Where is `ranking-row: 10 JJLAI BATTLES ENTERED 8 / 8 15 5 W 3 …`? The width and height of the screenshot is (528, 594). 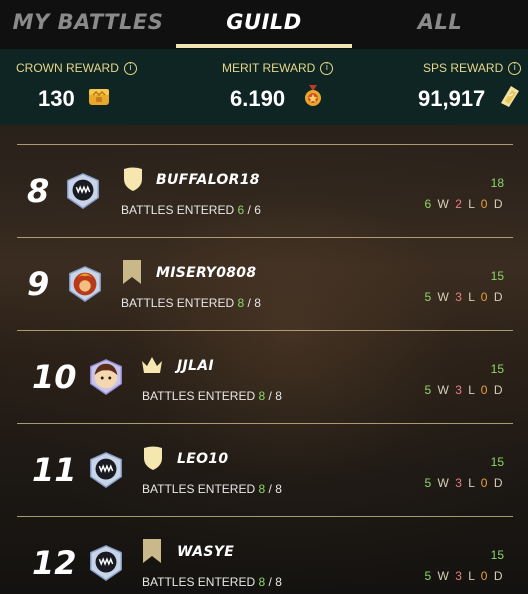 ranking-row: 10 JJLAI BATTLES ENTERED 8 / 8 15 5 W 3 … is located at coordinates (265, 377).